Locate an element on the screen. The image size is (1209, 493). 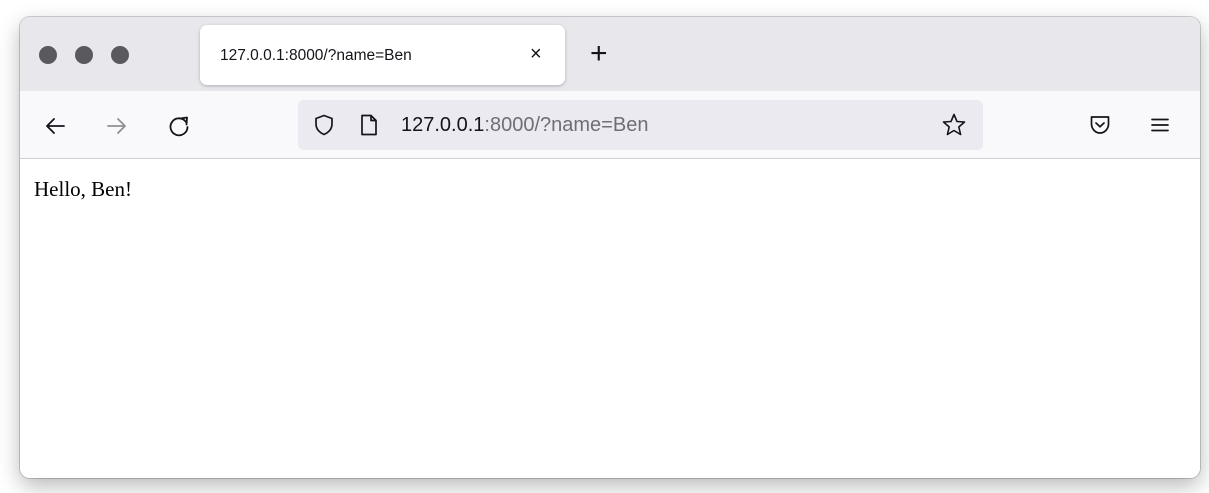
url-bar: 127.0.0.1:8000/?name=Ben is located at coordinates (640, 125).